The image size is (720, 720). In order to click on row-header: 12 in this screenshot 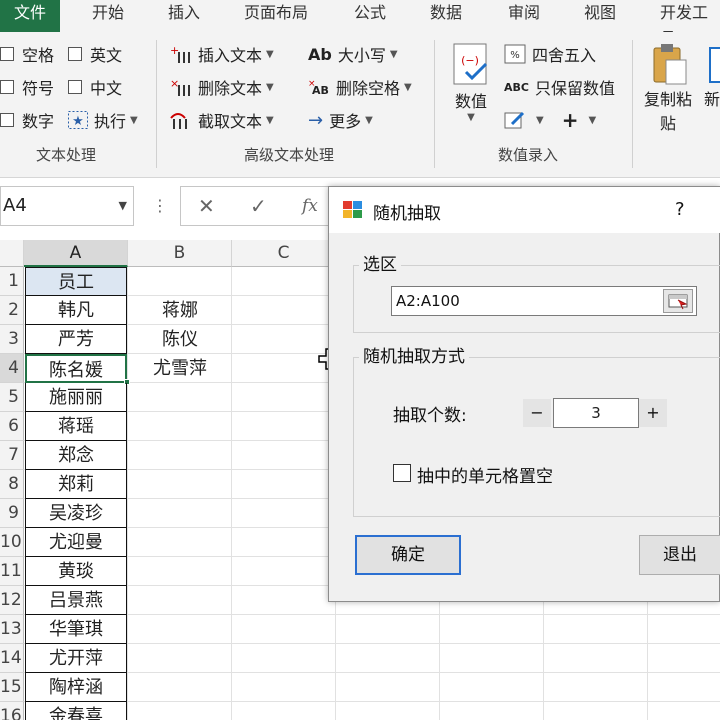, I will do `click(12, 600)`.